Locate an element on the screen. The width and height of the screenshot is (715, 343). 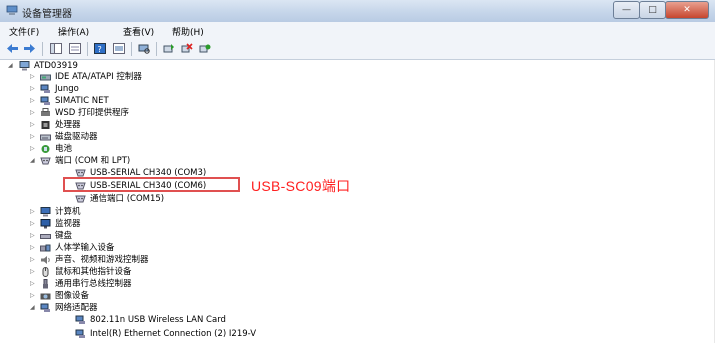
tree-item-label: 网络适配器 is located at coordinates (76, 308).